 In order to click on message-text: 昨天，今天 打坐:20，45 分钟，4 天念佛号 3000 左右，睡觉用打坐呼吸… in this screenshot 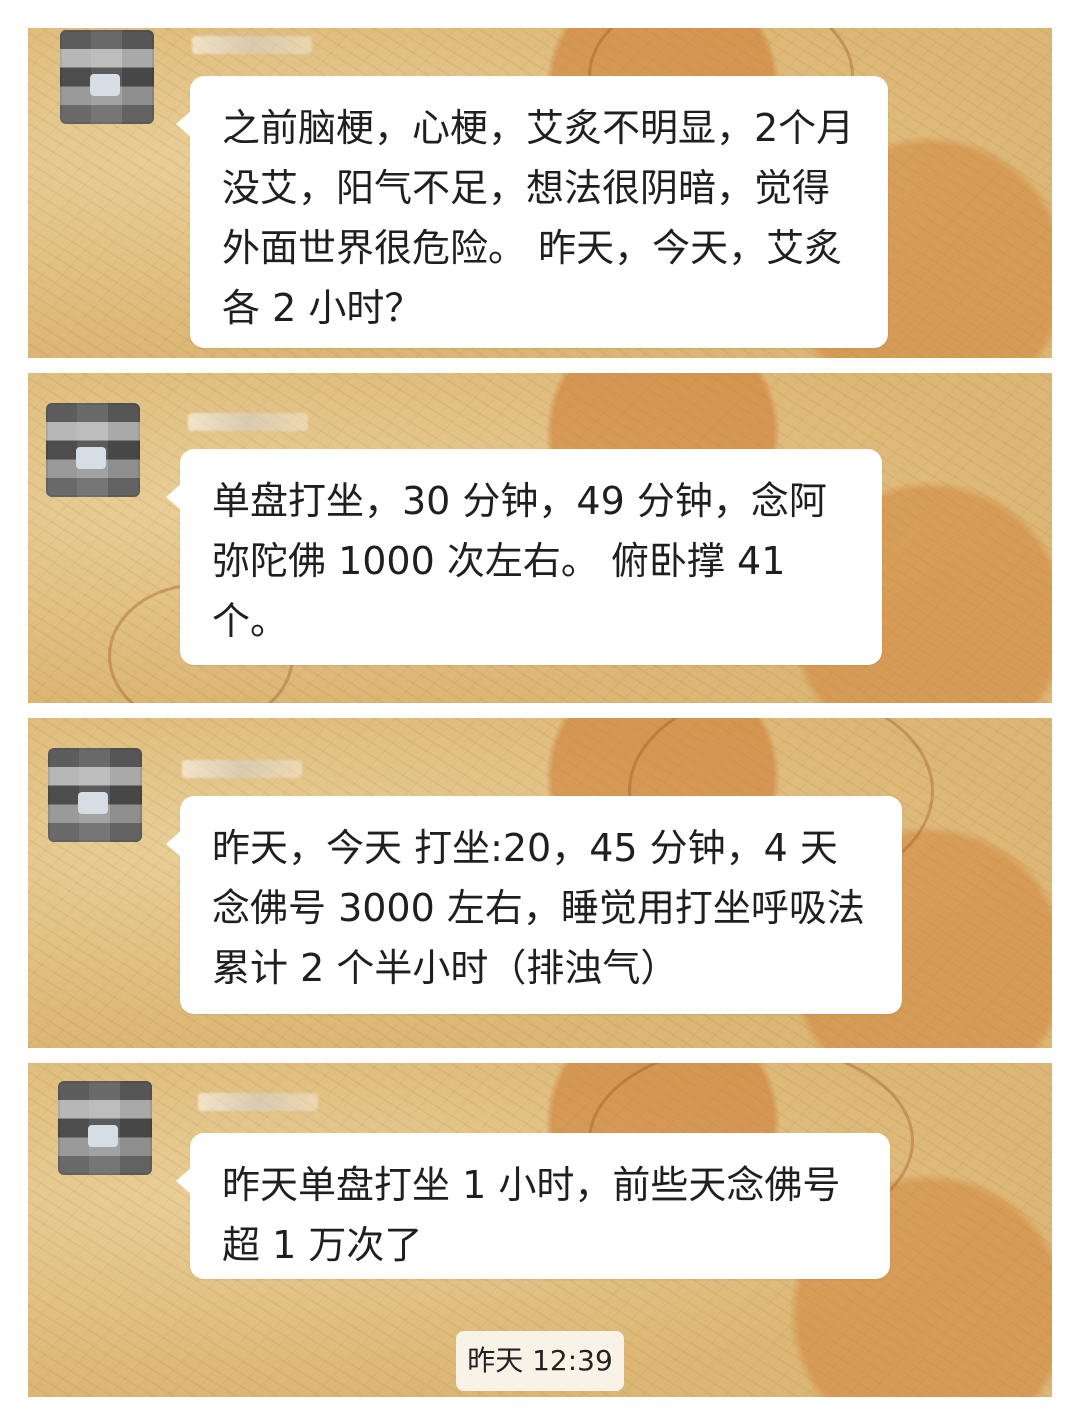, I will do `click(538, 908)`.